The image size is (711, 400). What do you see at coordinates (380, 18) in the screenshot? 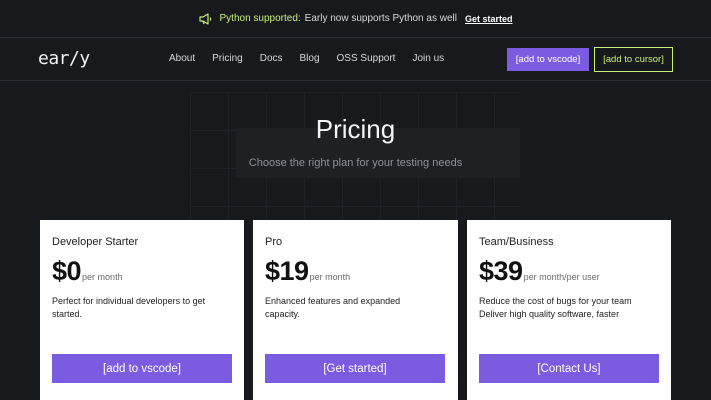
I see `announcement-text: Early now supports Python as well` at bounding box center [380, 18].